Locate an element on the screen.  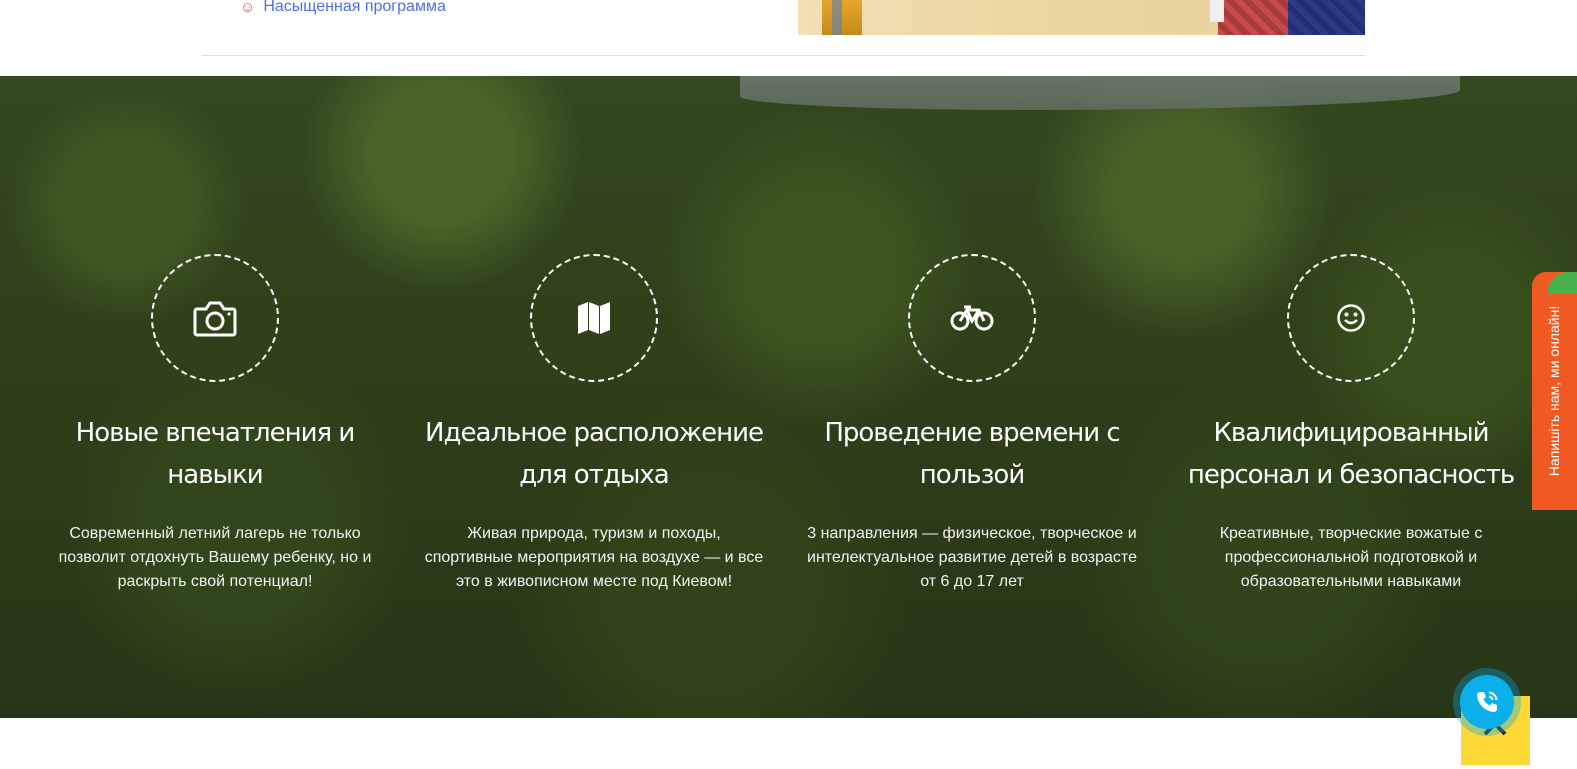
bicycle-icon is located at coordinates (972, 318).